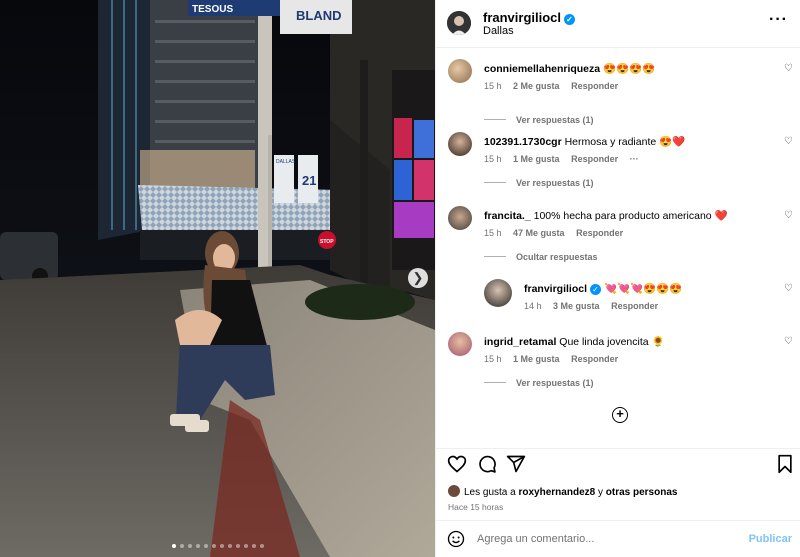 The width and height of the screenshot is (800, 557). I want to click on author-avatar, so click(459, 23).